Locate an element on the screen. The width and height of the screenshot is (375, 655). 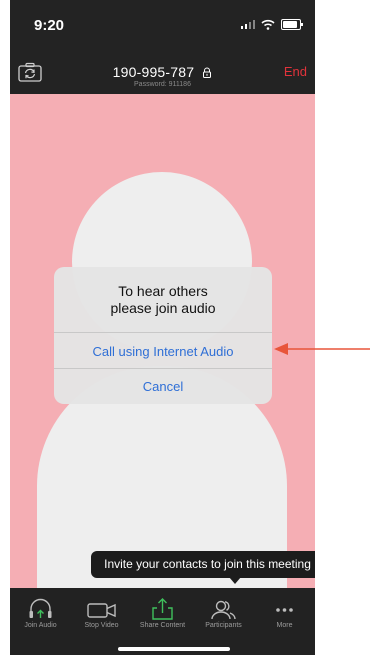
meeting-id-text: 190-995-787 is located at coordinates (153, 72).